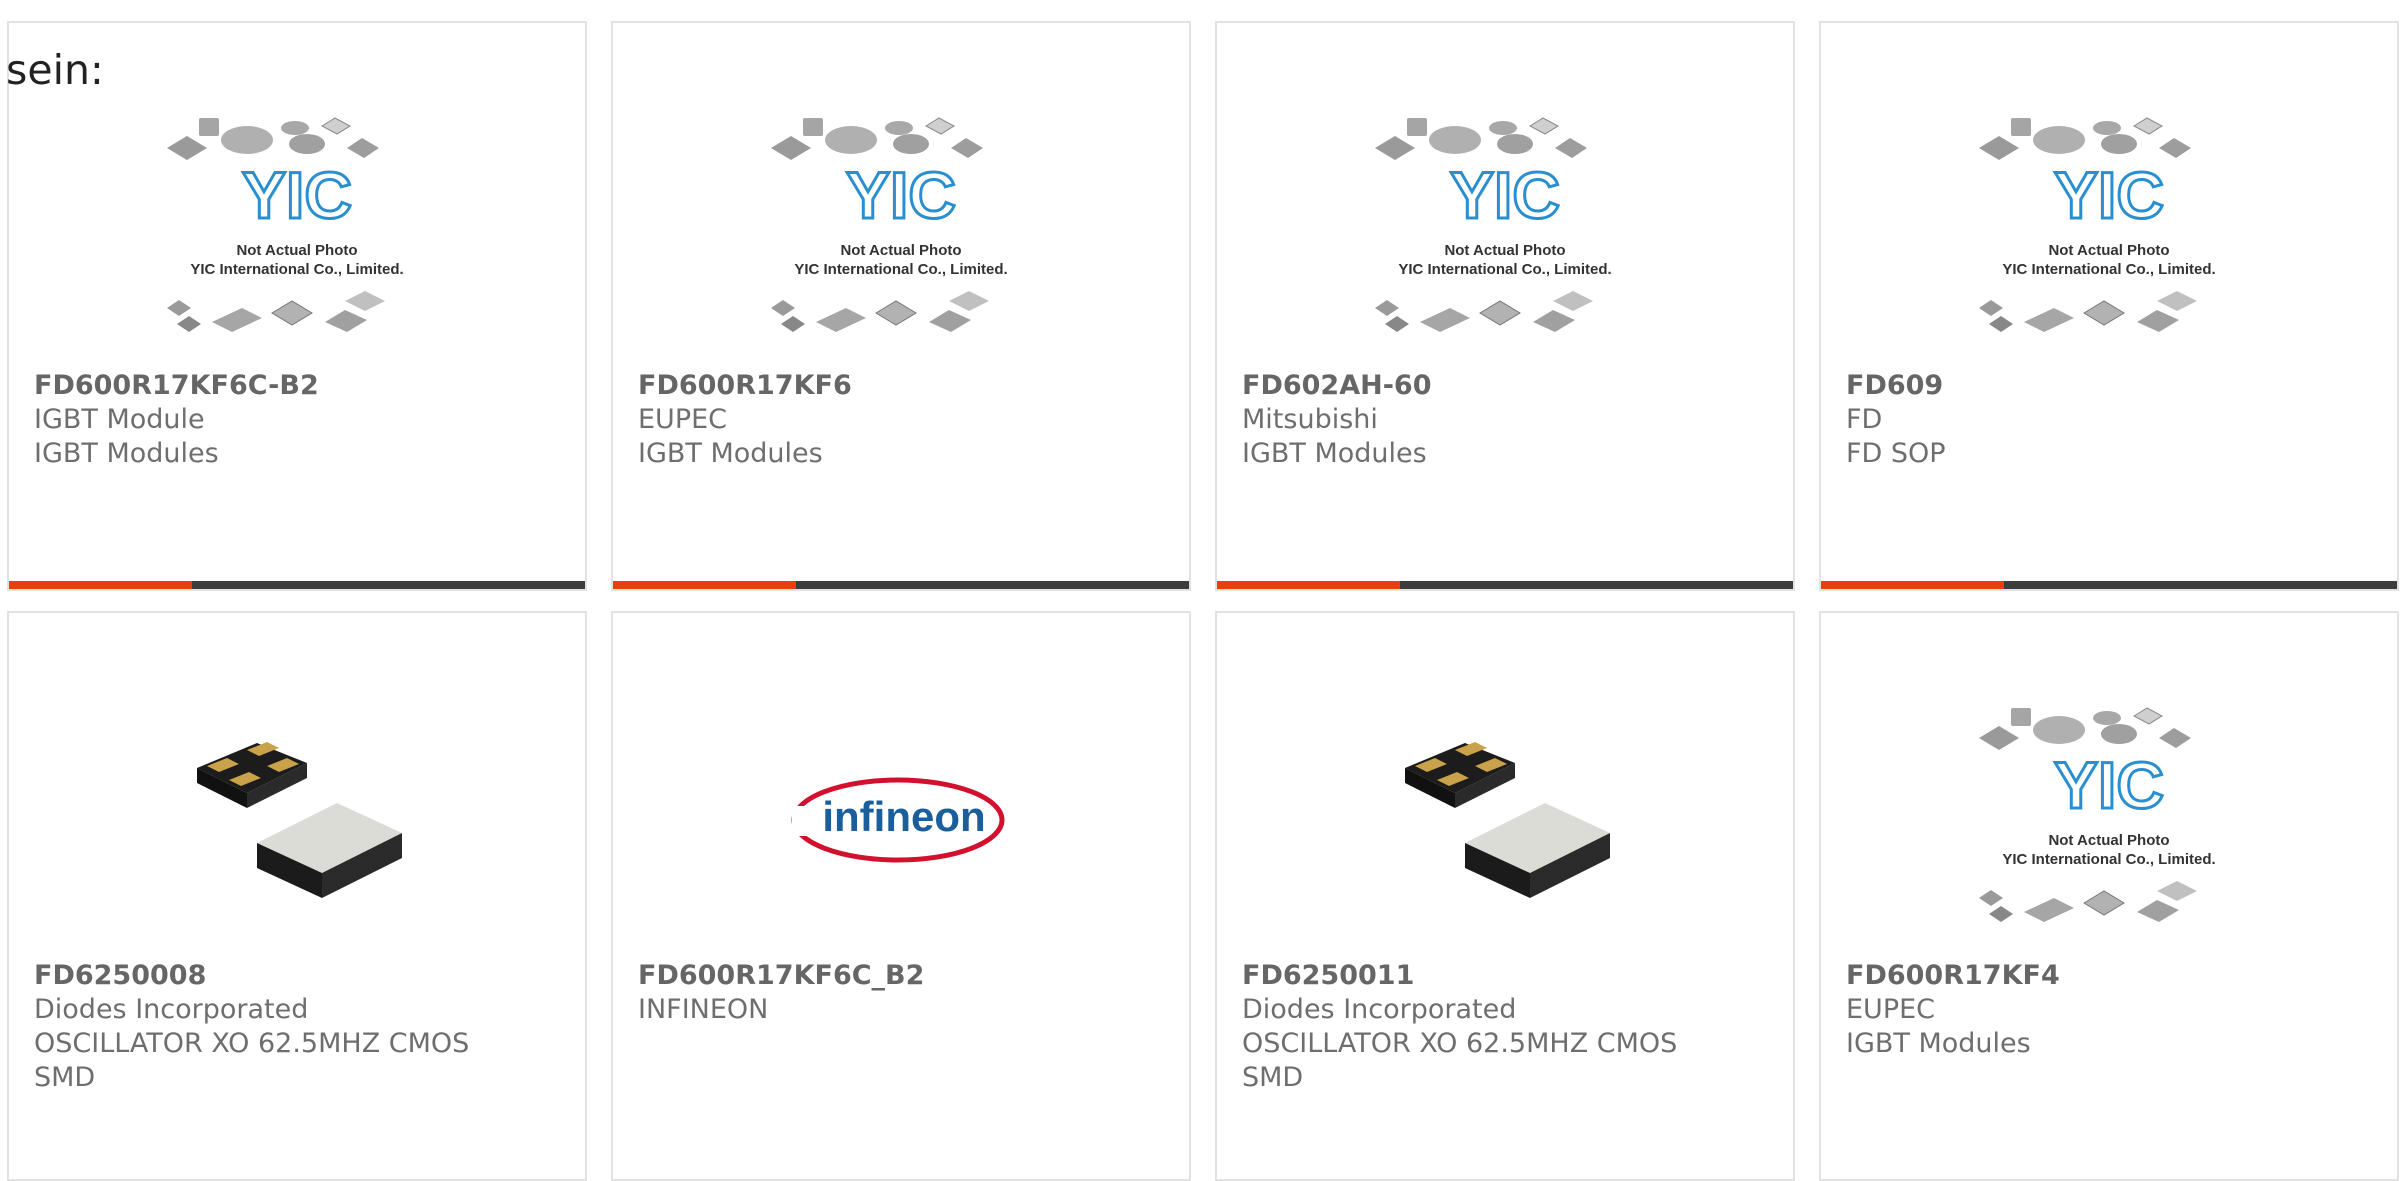 The width and height of the screenshot is (2400, 1181). I want to click on product-manufacturer: FD, so click(1864, 419).